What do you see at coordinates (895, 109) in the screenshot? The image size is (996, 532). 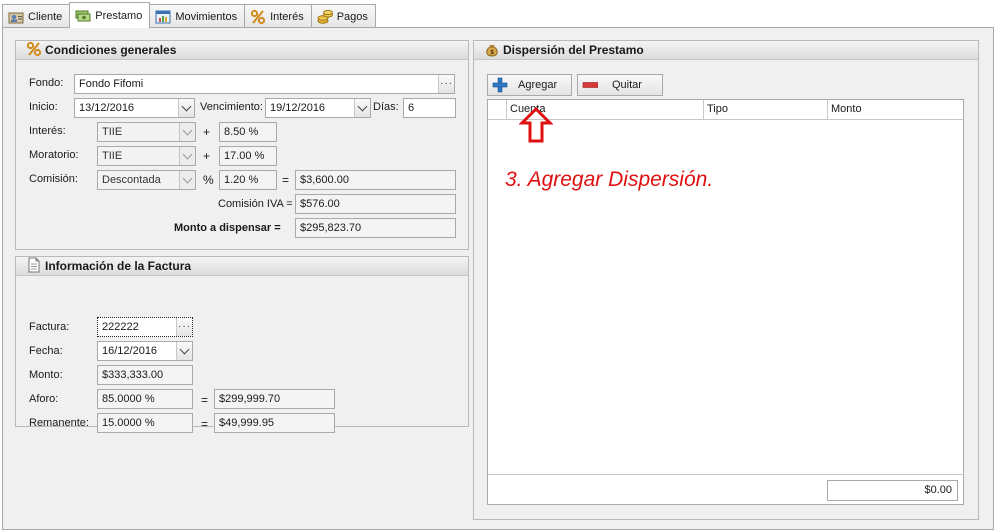 I see `column-header-monto: Monto` at bounding box center [895, 109].